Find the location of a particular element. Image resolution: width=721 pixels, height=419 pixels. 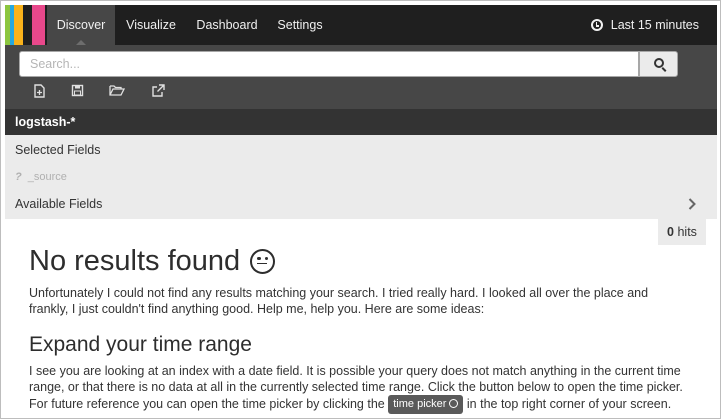

time-range-label: Last 15 minutes is located at coordinates (654, 25).